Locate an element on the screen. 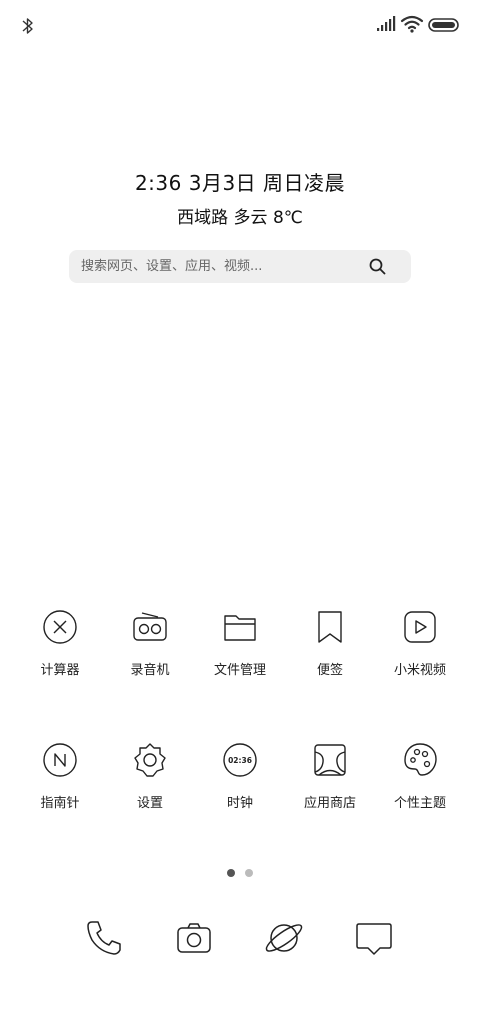 Image resolution: width=480 pixels, height=1013 pixels. app-app-store: 应用商店 is located at coordinates (330, 776).